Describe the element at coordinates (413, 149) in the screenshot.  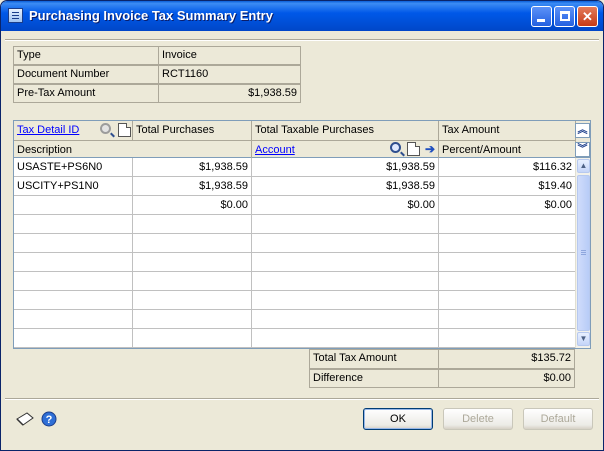
I see `account-new-document-icon` at that location.